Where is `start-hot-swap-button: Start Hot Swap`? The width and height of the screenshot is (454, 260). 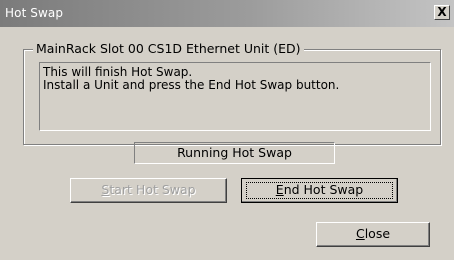
start-hot-swap-button: Start Hot Swap is located at coordinates (148, 190).